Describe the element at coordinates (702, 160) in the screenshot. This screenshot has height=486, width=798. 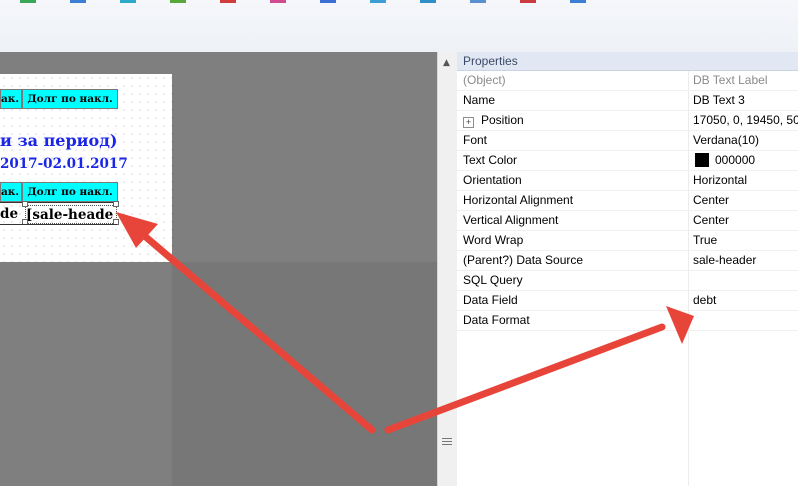
I see `color-swatch-icon` at that location.